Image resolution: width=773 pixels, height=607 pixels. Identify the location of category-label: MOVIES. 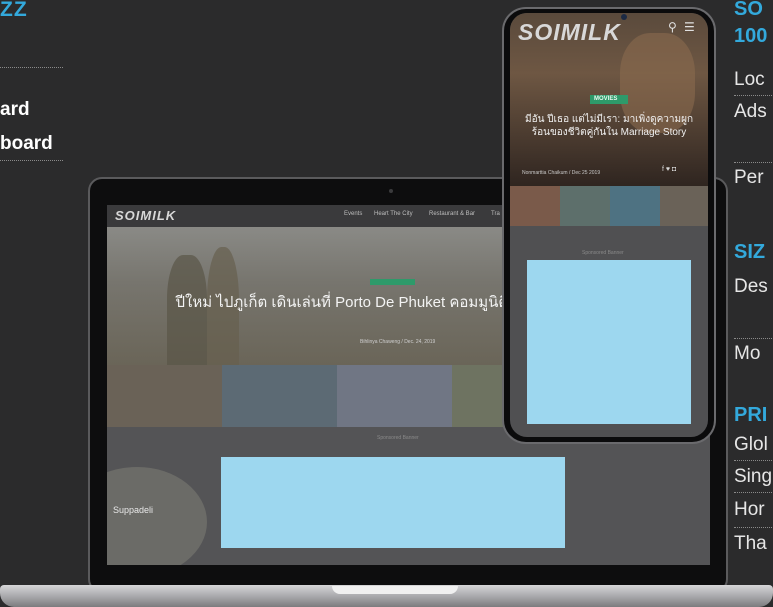
(606, 99).